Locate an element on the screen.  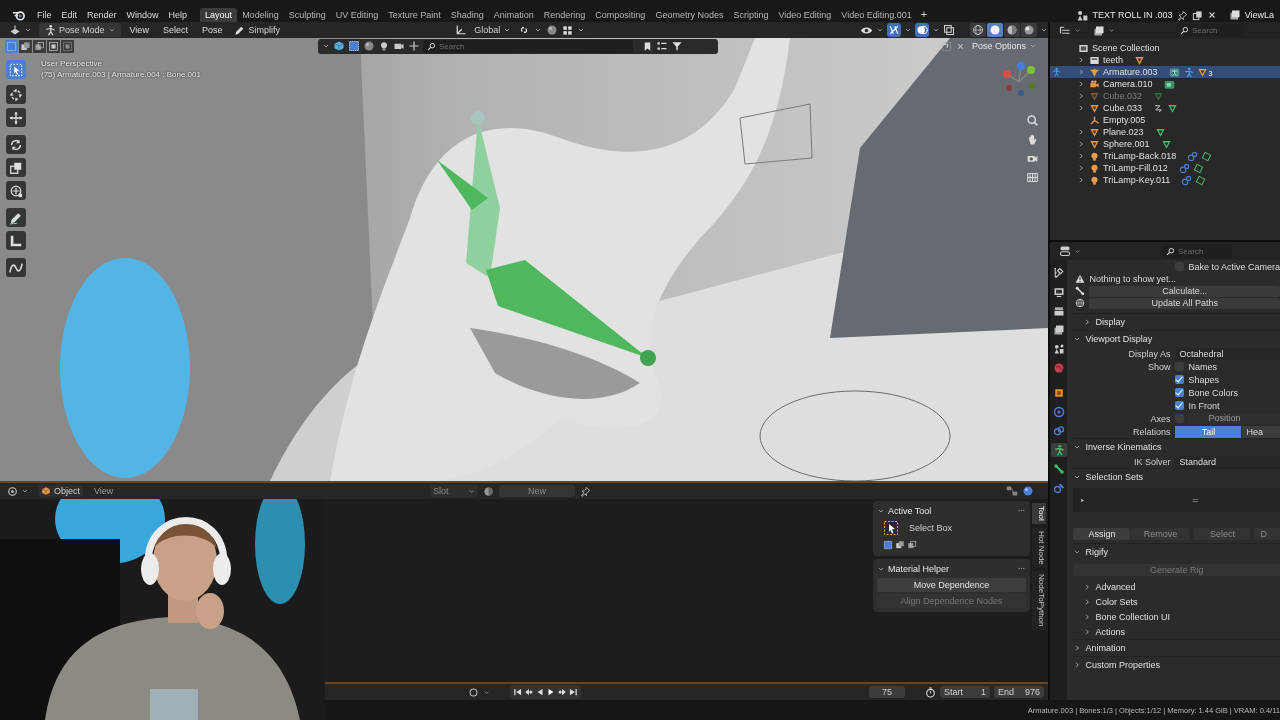
view-layer-icon is located at coordinates (1234, 15).